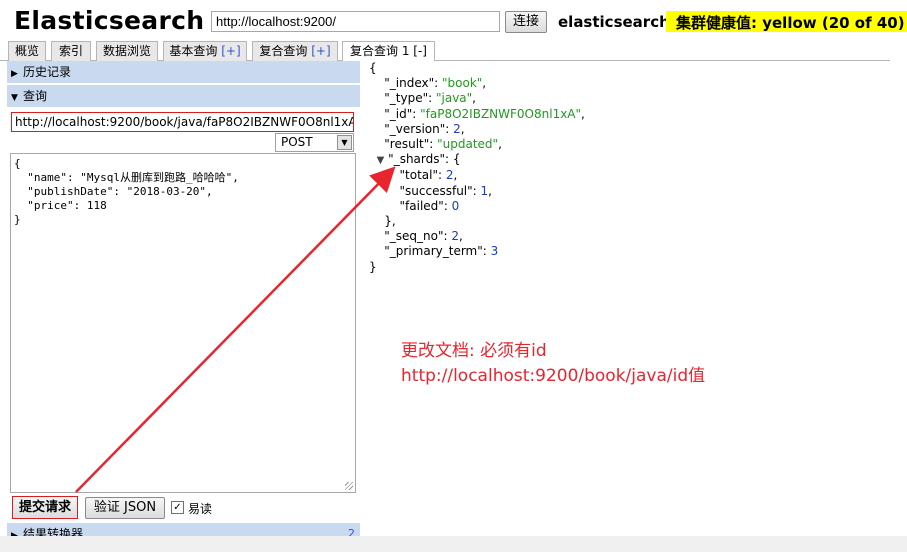  I want to click on json-key: "_type", so click(406, 98).